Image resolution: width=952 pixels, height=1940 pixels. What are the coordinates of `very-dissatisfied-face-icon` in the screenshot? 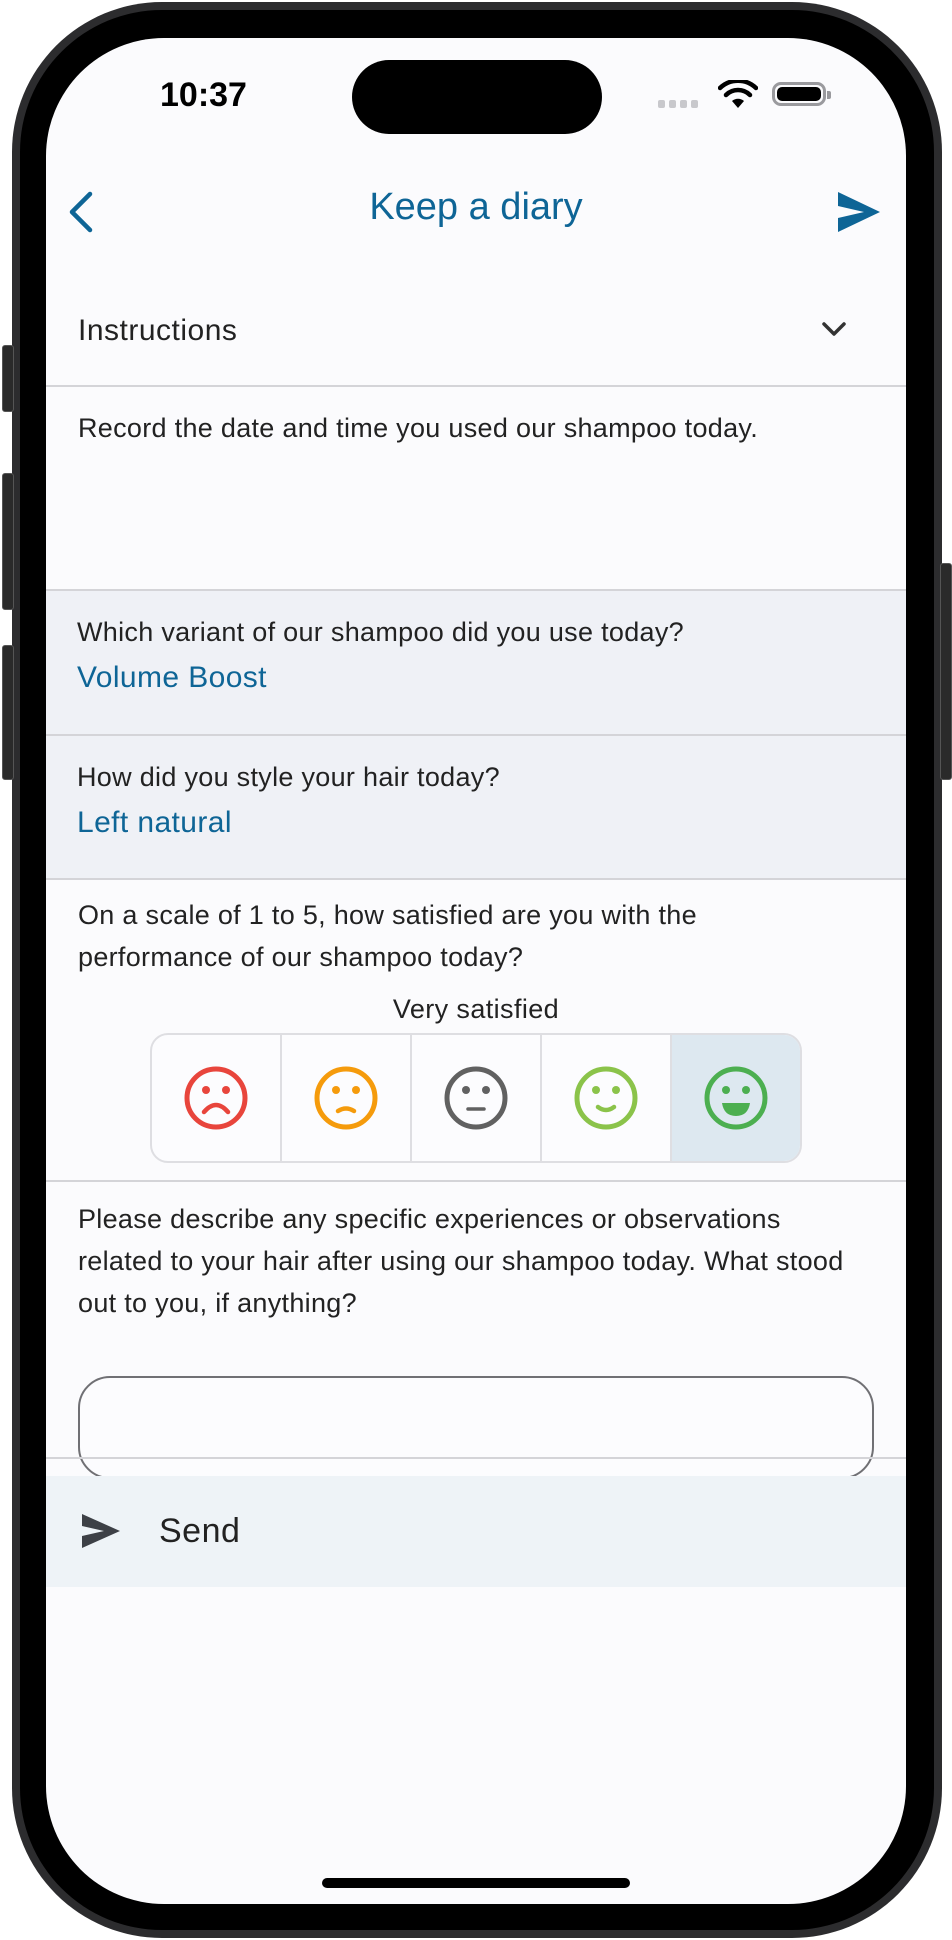 It's located at (216, 1098).